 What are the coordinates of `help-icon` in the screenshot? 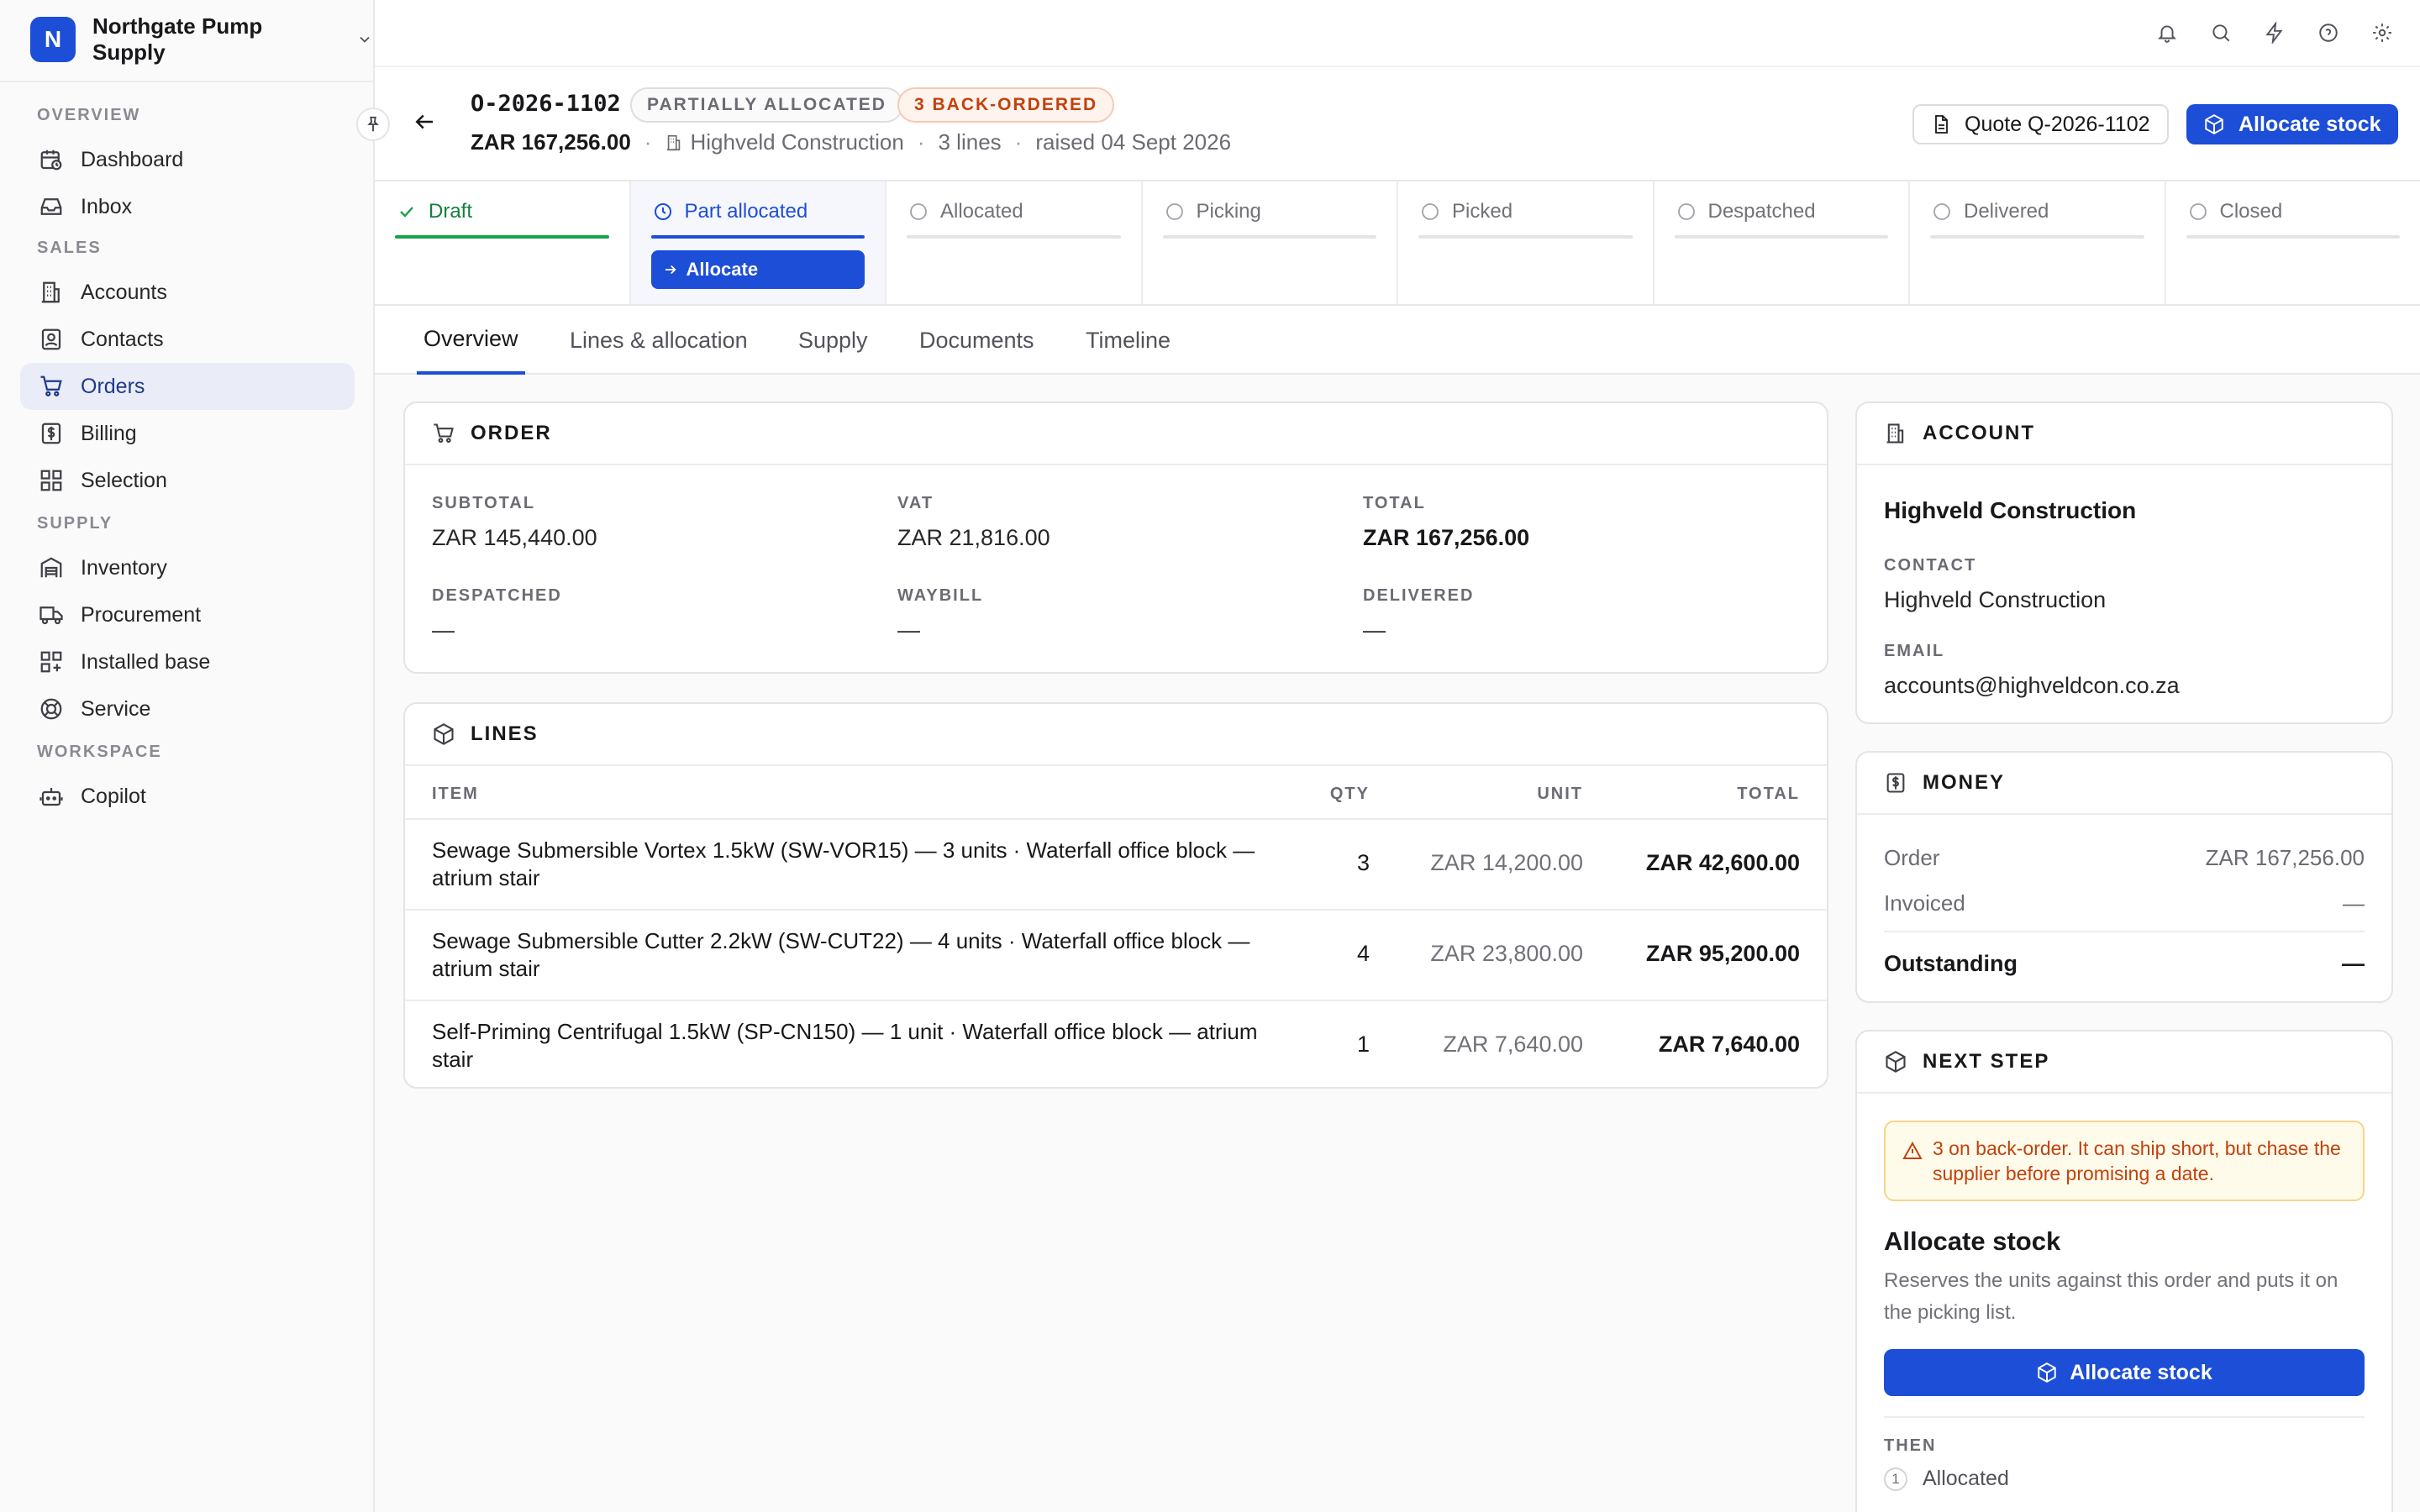 It's located at (2329, 32).